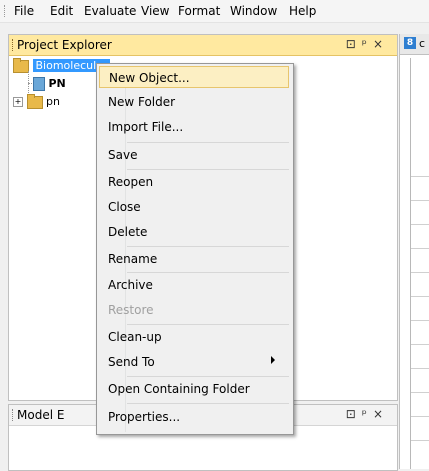  Describe the element at coordinates (123, 155) in the screenshot. I see `menu-item-label: Save` at that location.